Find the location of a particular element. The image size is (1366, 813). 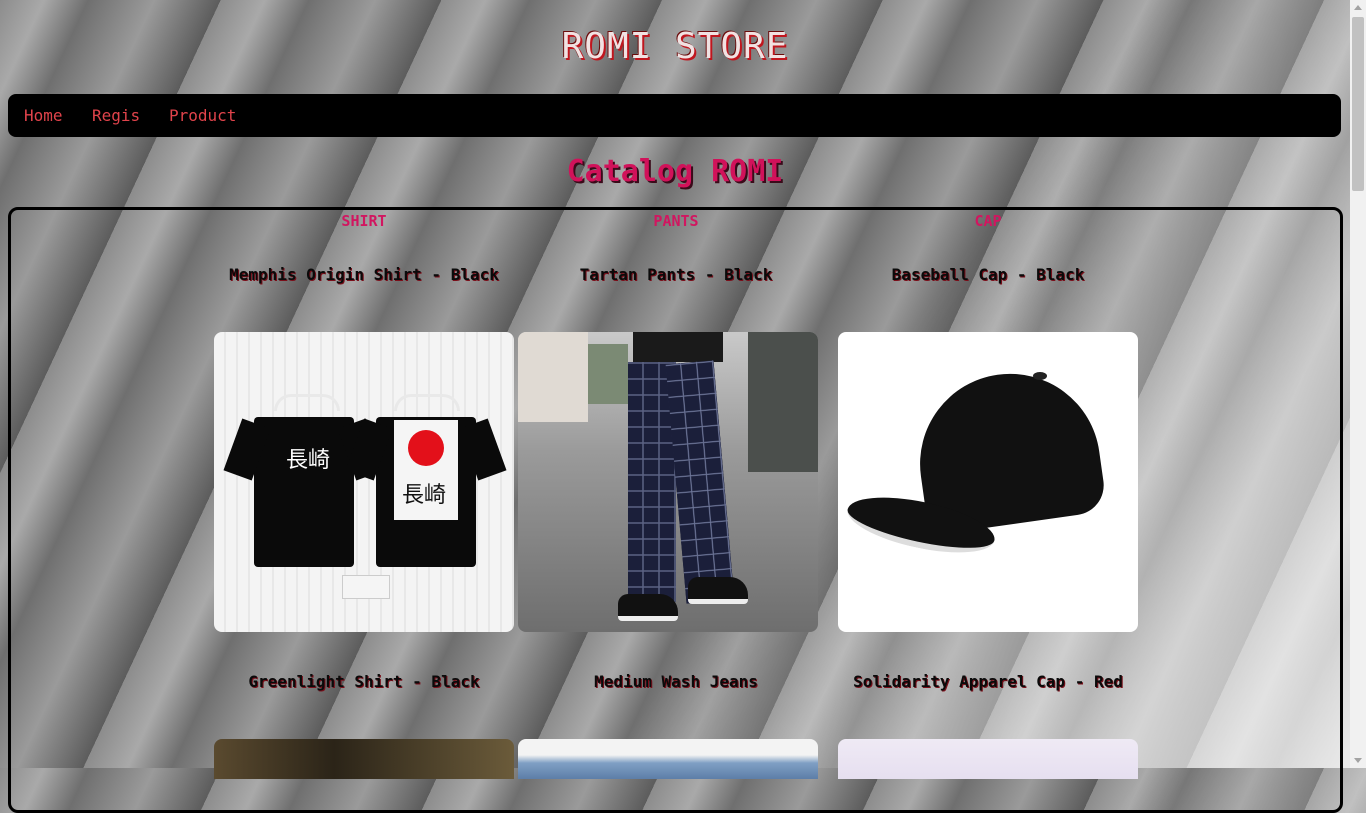

shirt-product-image is located at coordinates (364, 759).